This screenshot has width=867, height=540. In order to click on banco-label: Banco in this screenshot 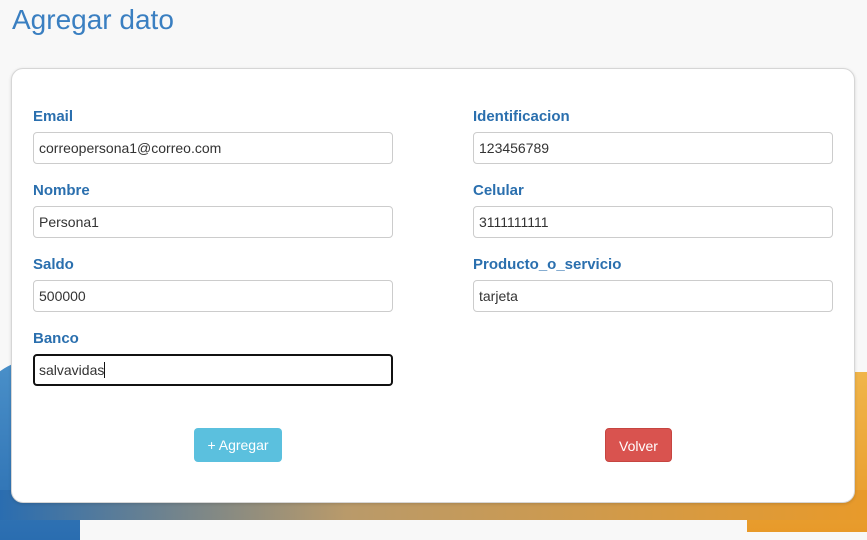, I will do `click(56, 338)`.